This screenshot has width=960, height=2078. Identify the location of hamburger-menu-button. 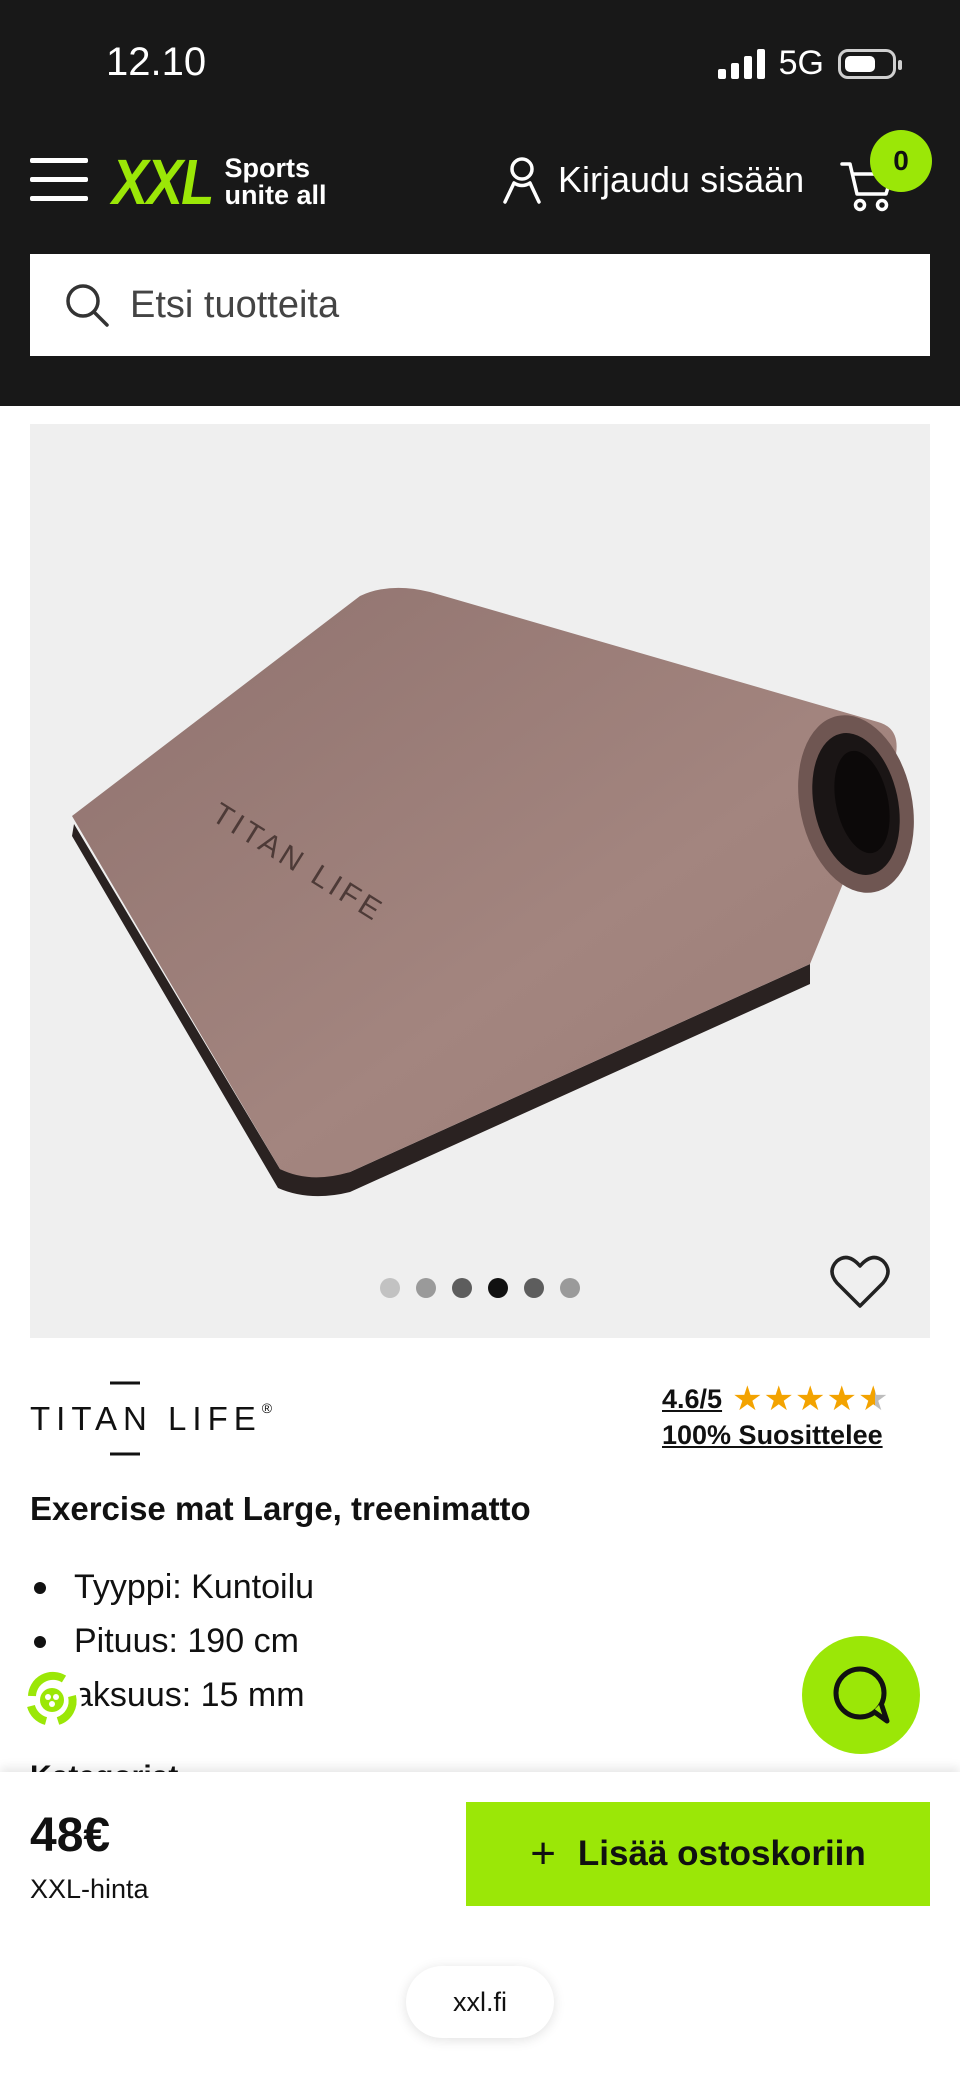
(59, 180).